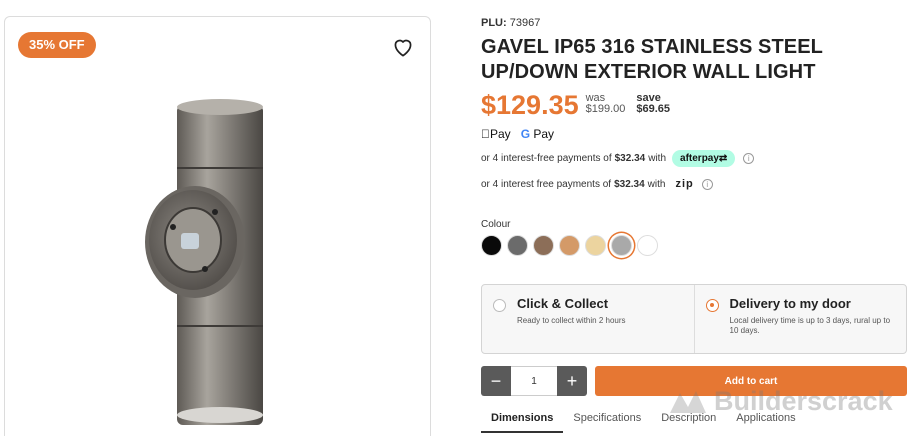 The image size is (917, 436). Describe the element at coordinates (656, 184) in the screenshot. I see `zip-with: with` at that location.